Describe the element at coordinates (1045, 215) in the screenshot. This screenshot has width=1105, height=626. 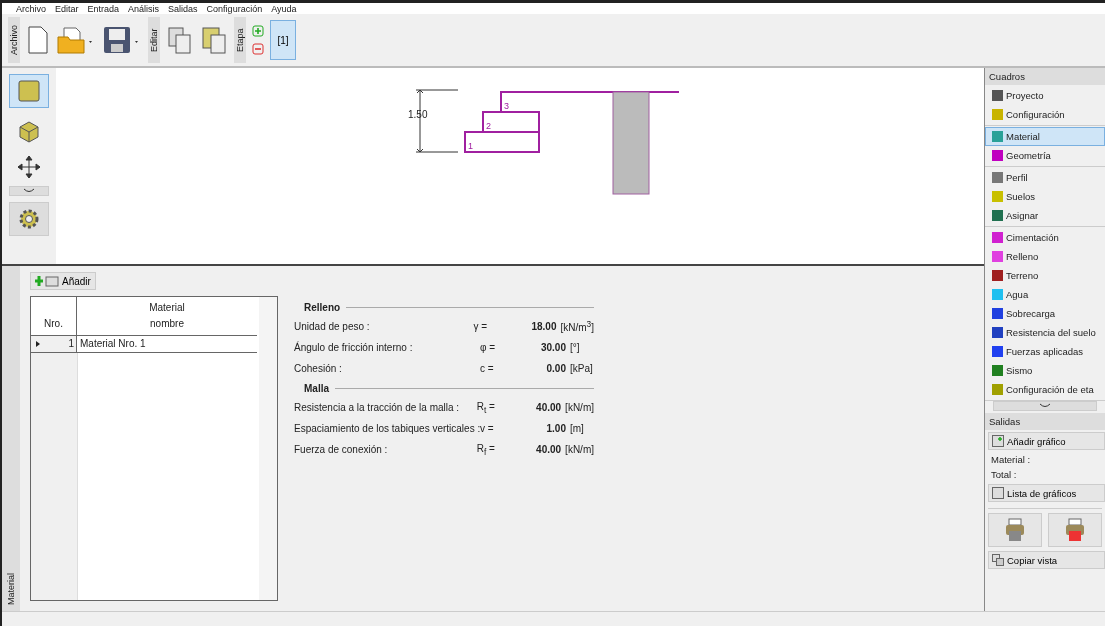
I see `navigation-item: Asignar` at that location.